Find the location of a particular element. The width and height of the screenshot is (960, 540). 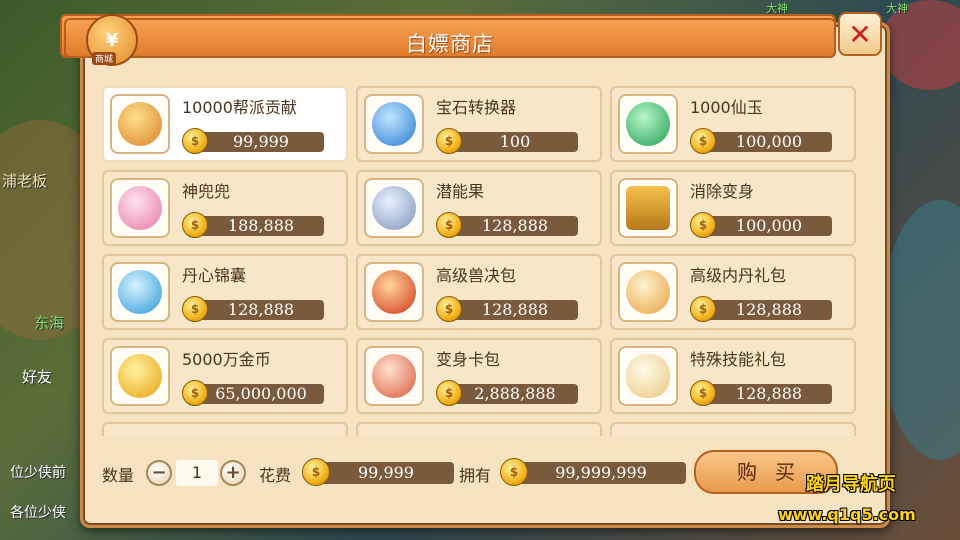

item-card: 高级兽决包 128,888 $ is located at coordinates (479, 292).